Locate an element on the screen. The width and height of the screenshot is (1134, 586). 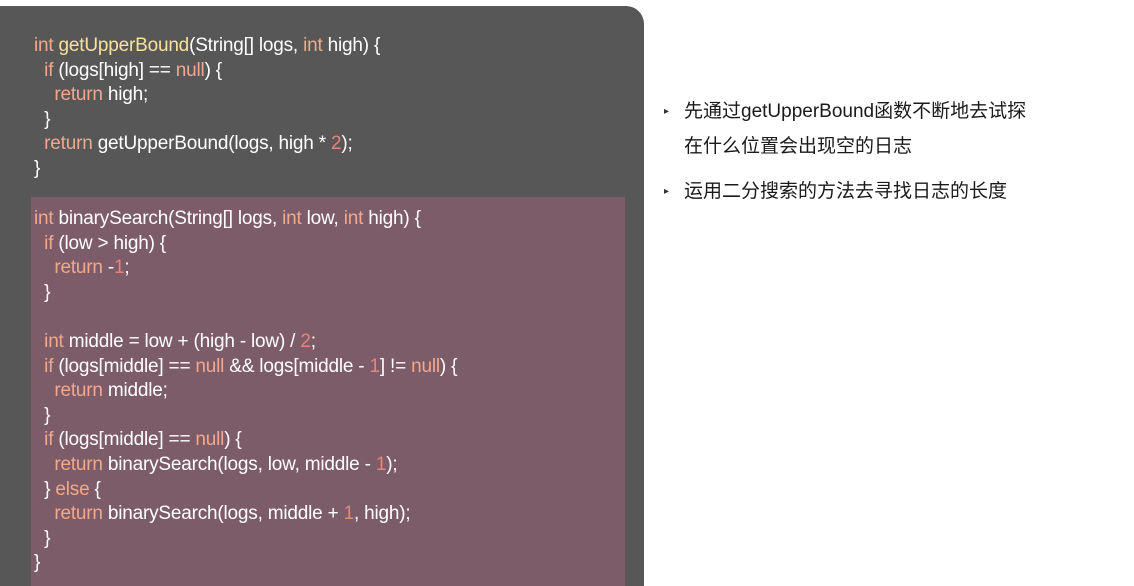
code-token: getUpperBound is located at coordinates (124, 45).